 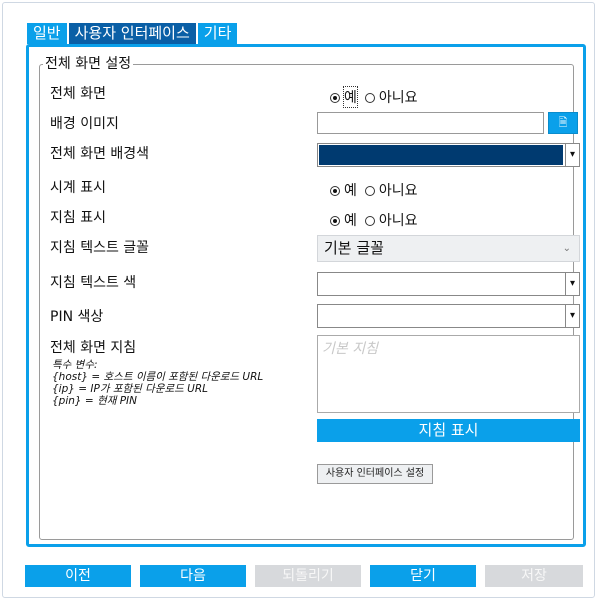 I want to click on guide-no-radio, so click(x=369, y=221).